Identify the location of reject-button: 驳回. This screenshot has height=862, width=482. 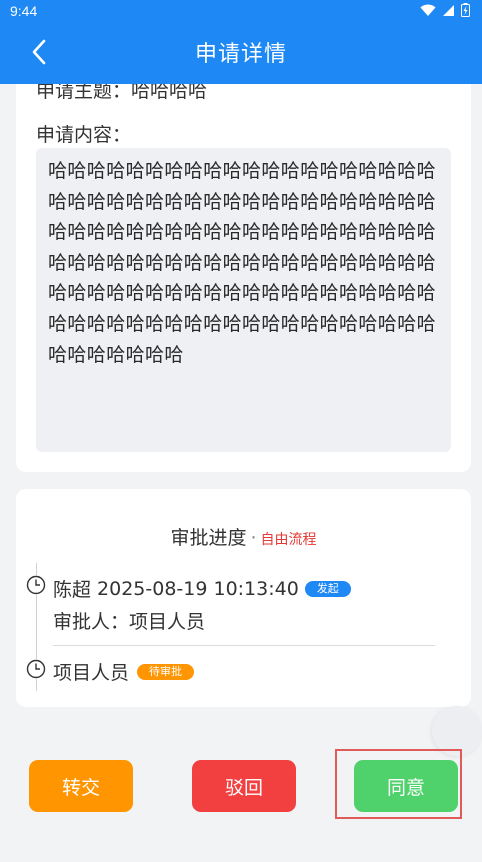
(244, 786).